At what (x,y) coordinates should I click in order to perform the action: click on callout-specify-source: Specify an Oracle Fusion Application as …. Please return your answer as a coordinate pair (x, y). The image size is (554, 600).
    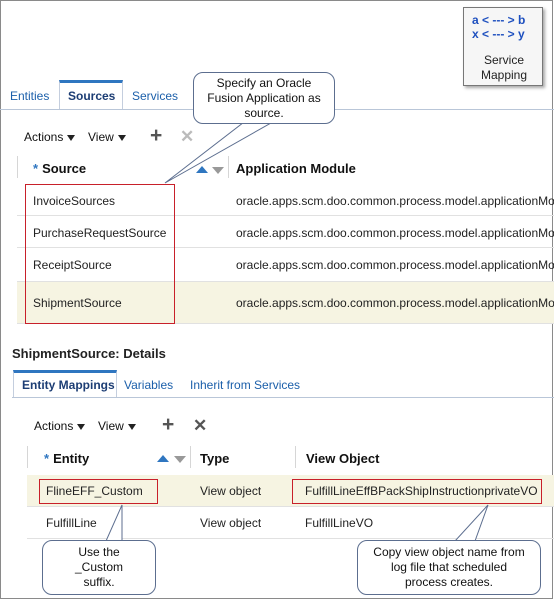
    Looking at the image, I should click on (264, 98).